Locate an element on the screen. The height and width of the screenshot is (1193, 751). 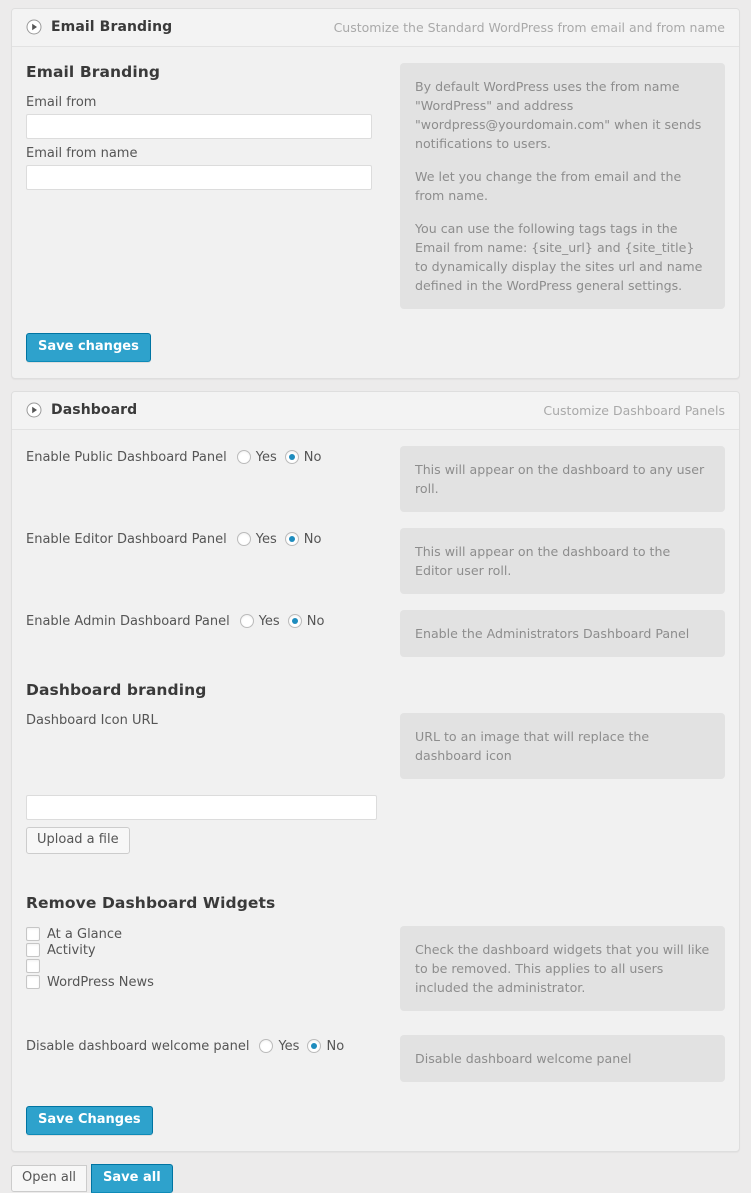
dashboard-icon-url-input is located at coordinates (201, 807).